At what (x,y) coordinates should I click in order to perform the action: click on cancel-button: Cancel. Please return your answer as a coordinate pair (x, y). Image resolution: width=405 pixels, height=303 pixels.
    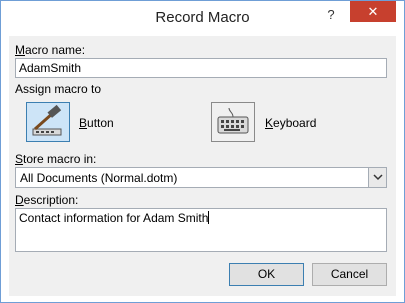
    Looking at the image, I should click on (349, 274).